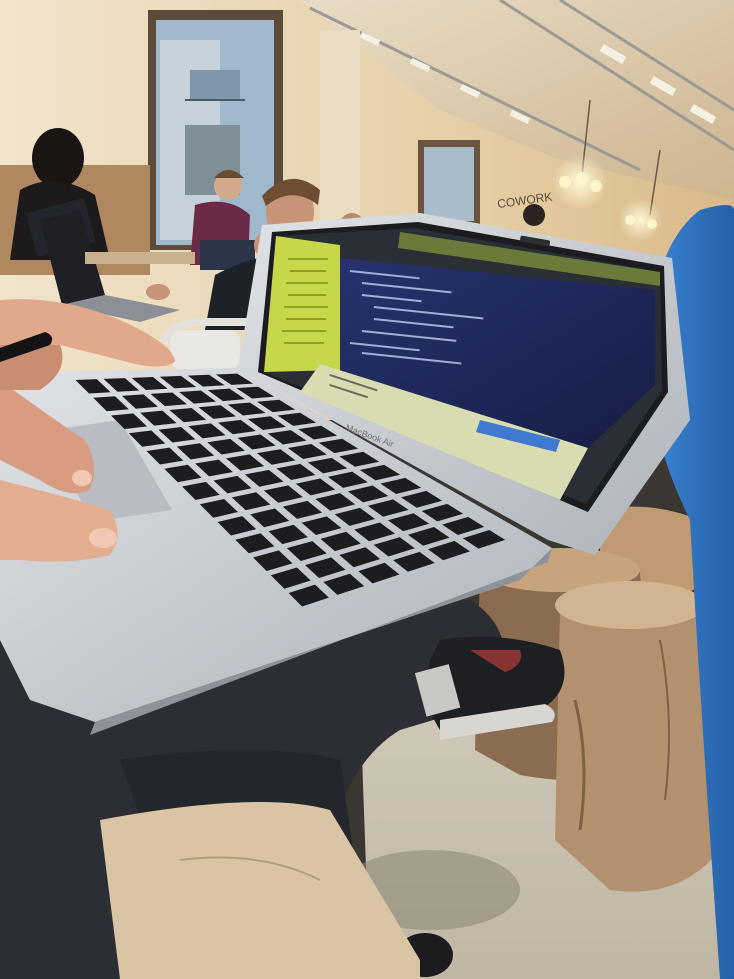 The width and height of the screenshot is (734, 979). What do you see at coordinates (340, 135) in the screenshot?
I see `pillar` at bounding box center [340, 135].